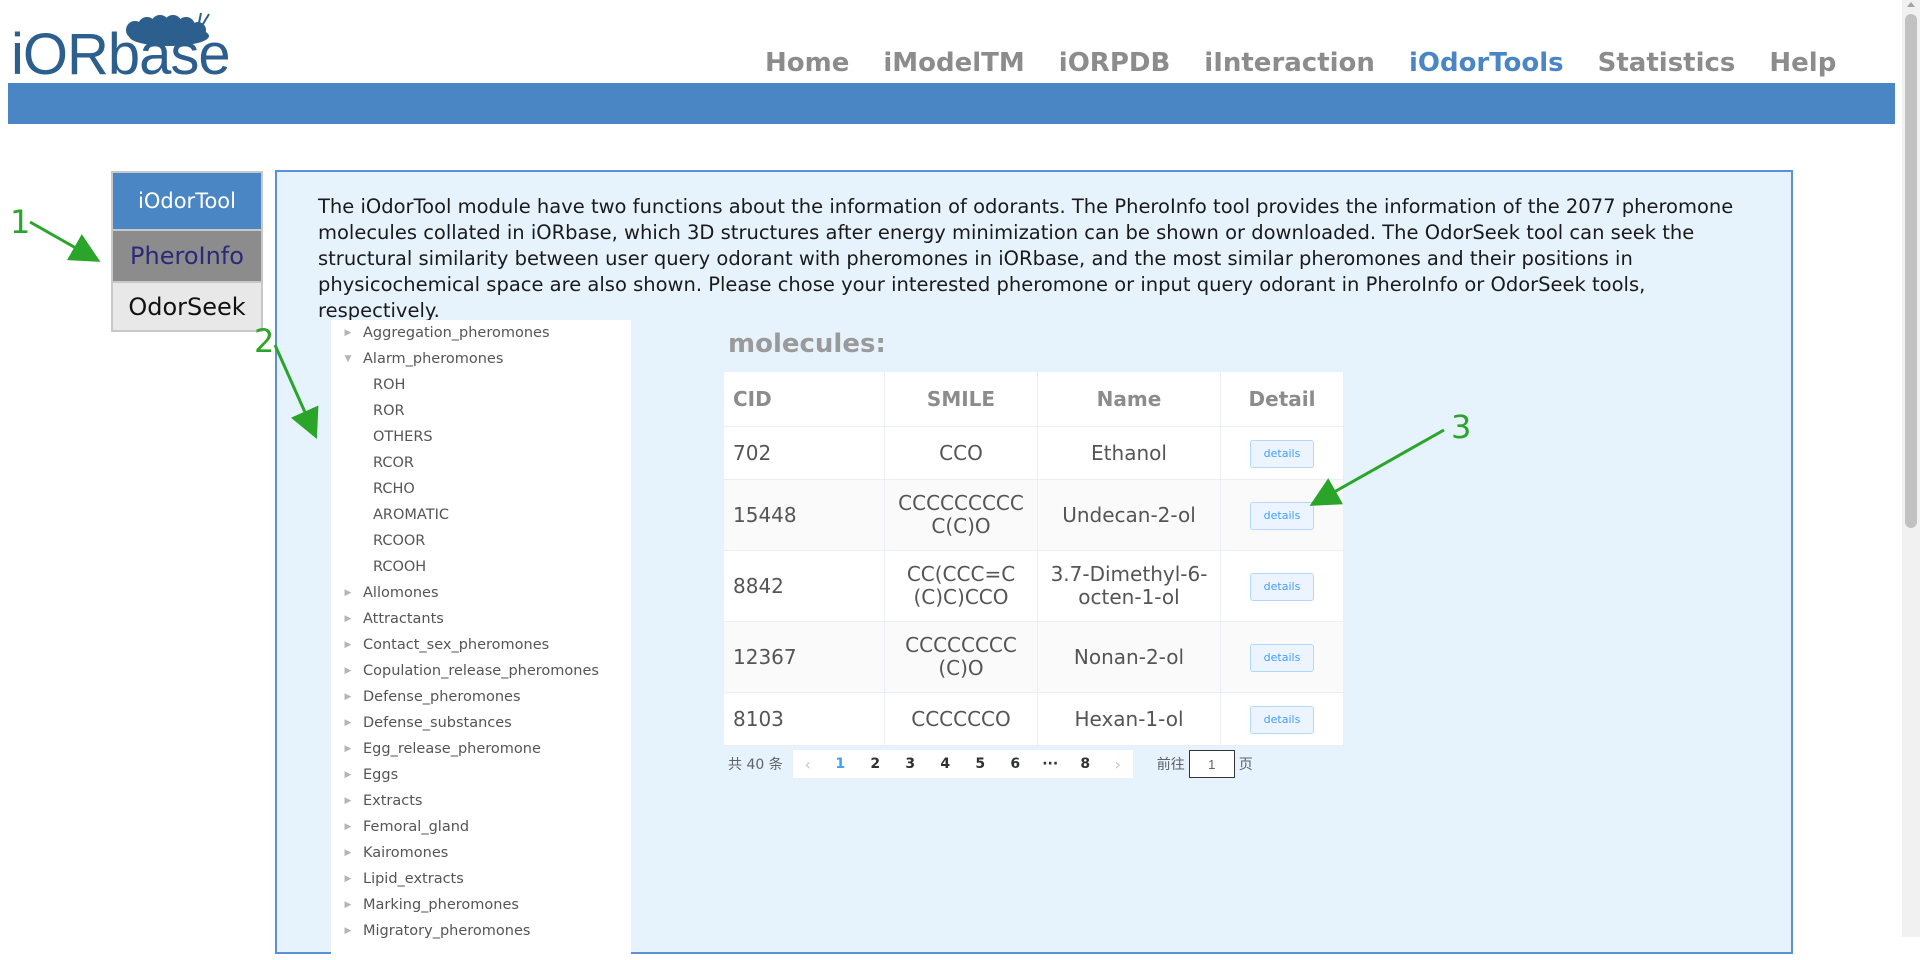  What do you see at coordinates (481, 359) in the screenshot?
I see `tree-node: ▼ Alarm_pheromones` at bounding box center [481, 359].